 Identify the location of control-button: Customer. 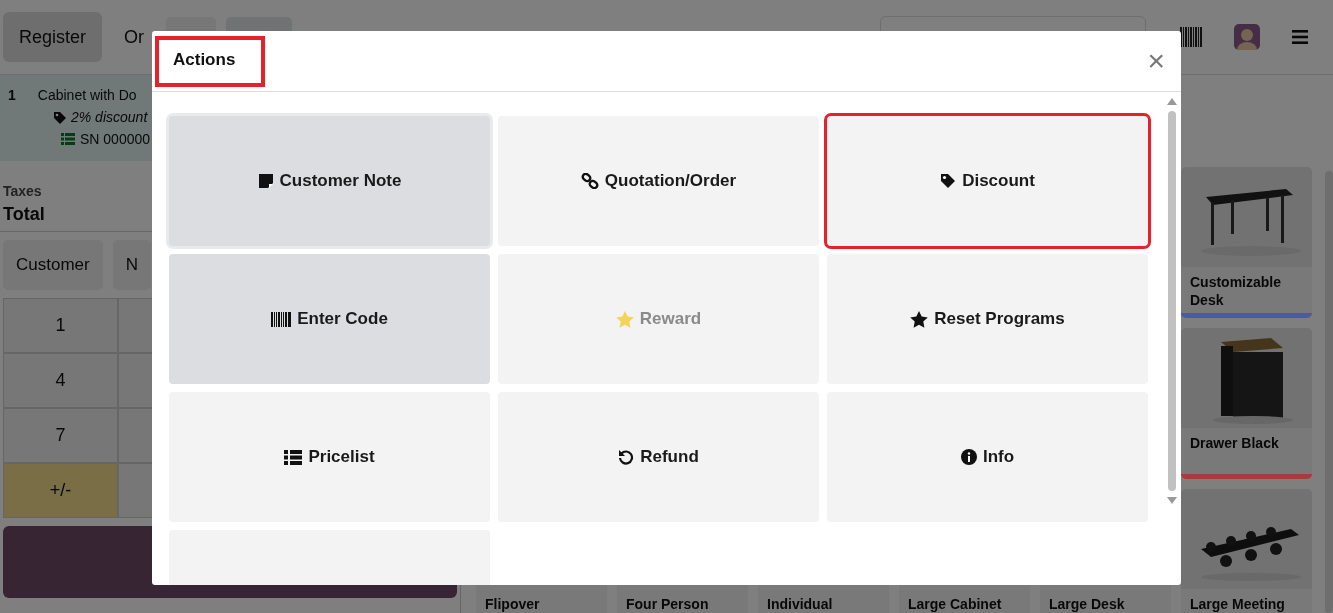
(53, 265).